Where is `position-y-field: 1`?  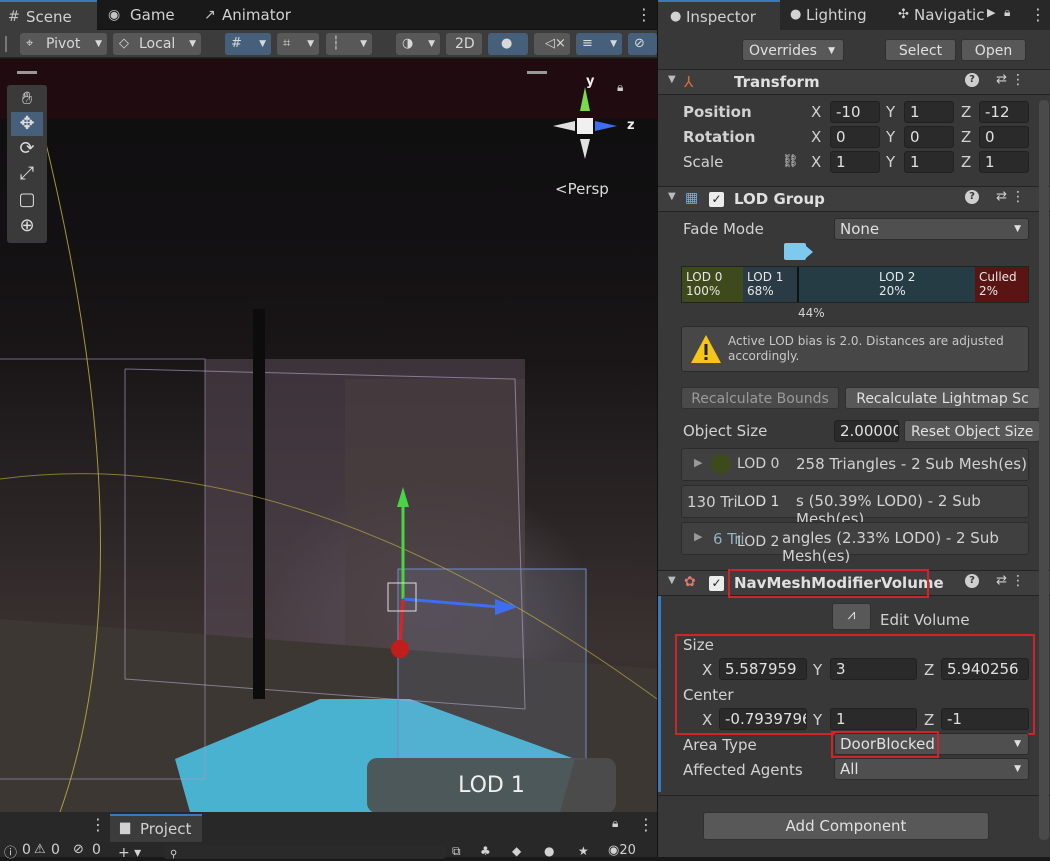 position-y-field: 1 is located at coordinates (929, 112).